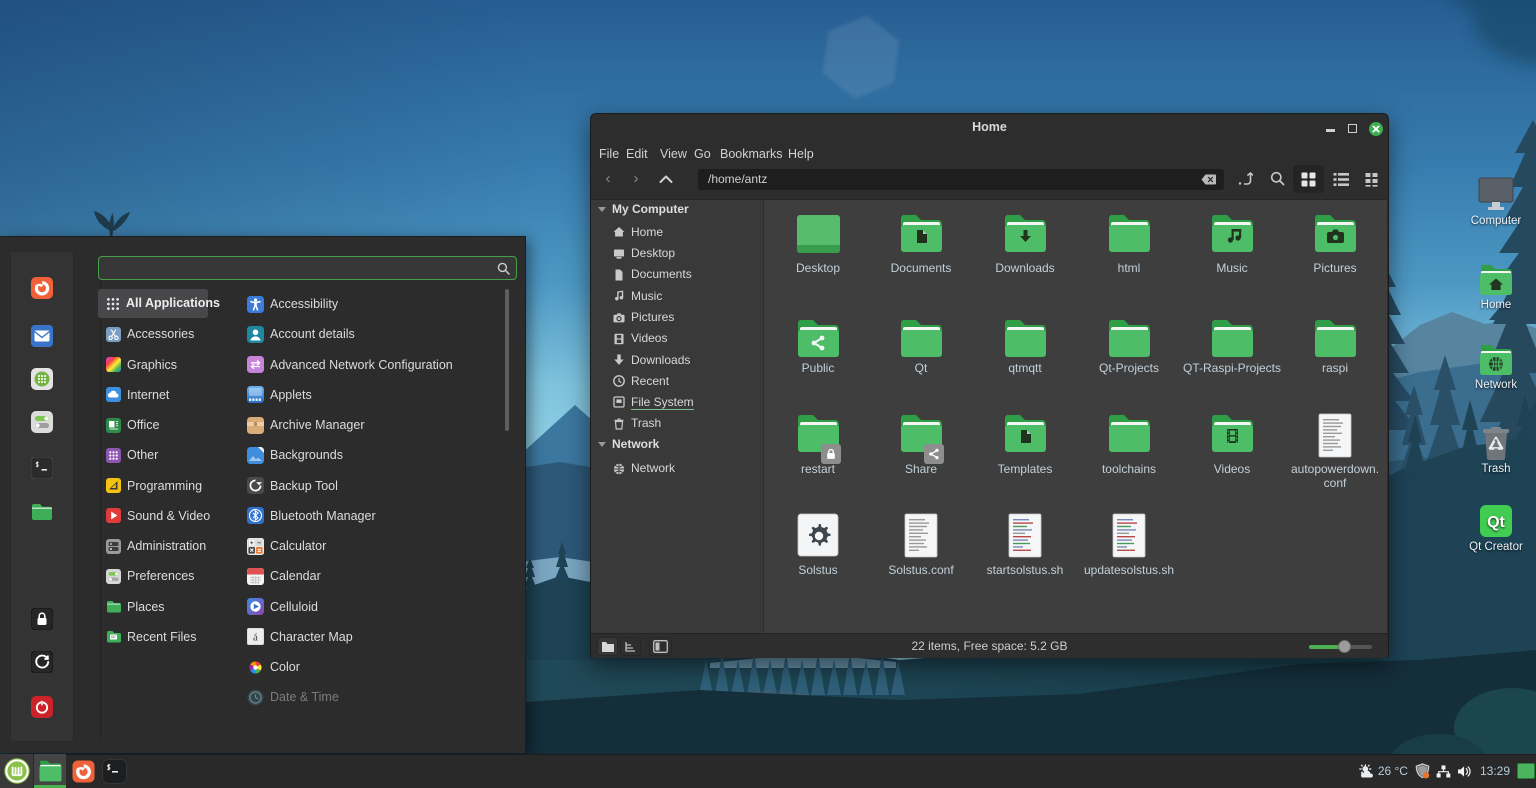 The image size is (1536, 788). What do you see at coordinates (1496, 522) in the screenshot?
I see `svg-text: Qt` at bounding box center [1496, 522].